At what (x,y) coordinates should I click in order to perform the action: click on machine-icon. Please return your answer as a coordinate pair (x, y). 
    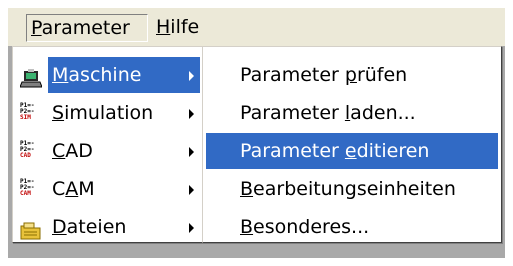
    Looking at the image, I should click on (31, 76).